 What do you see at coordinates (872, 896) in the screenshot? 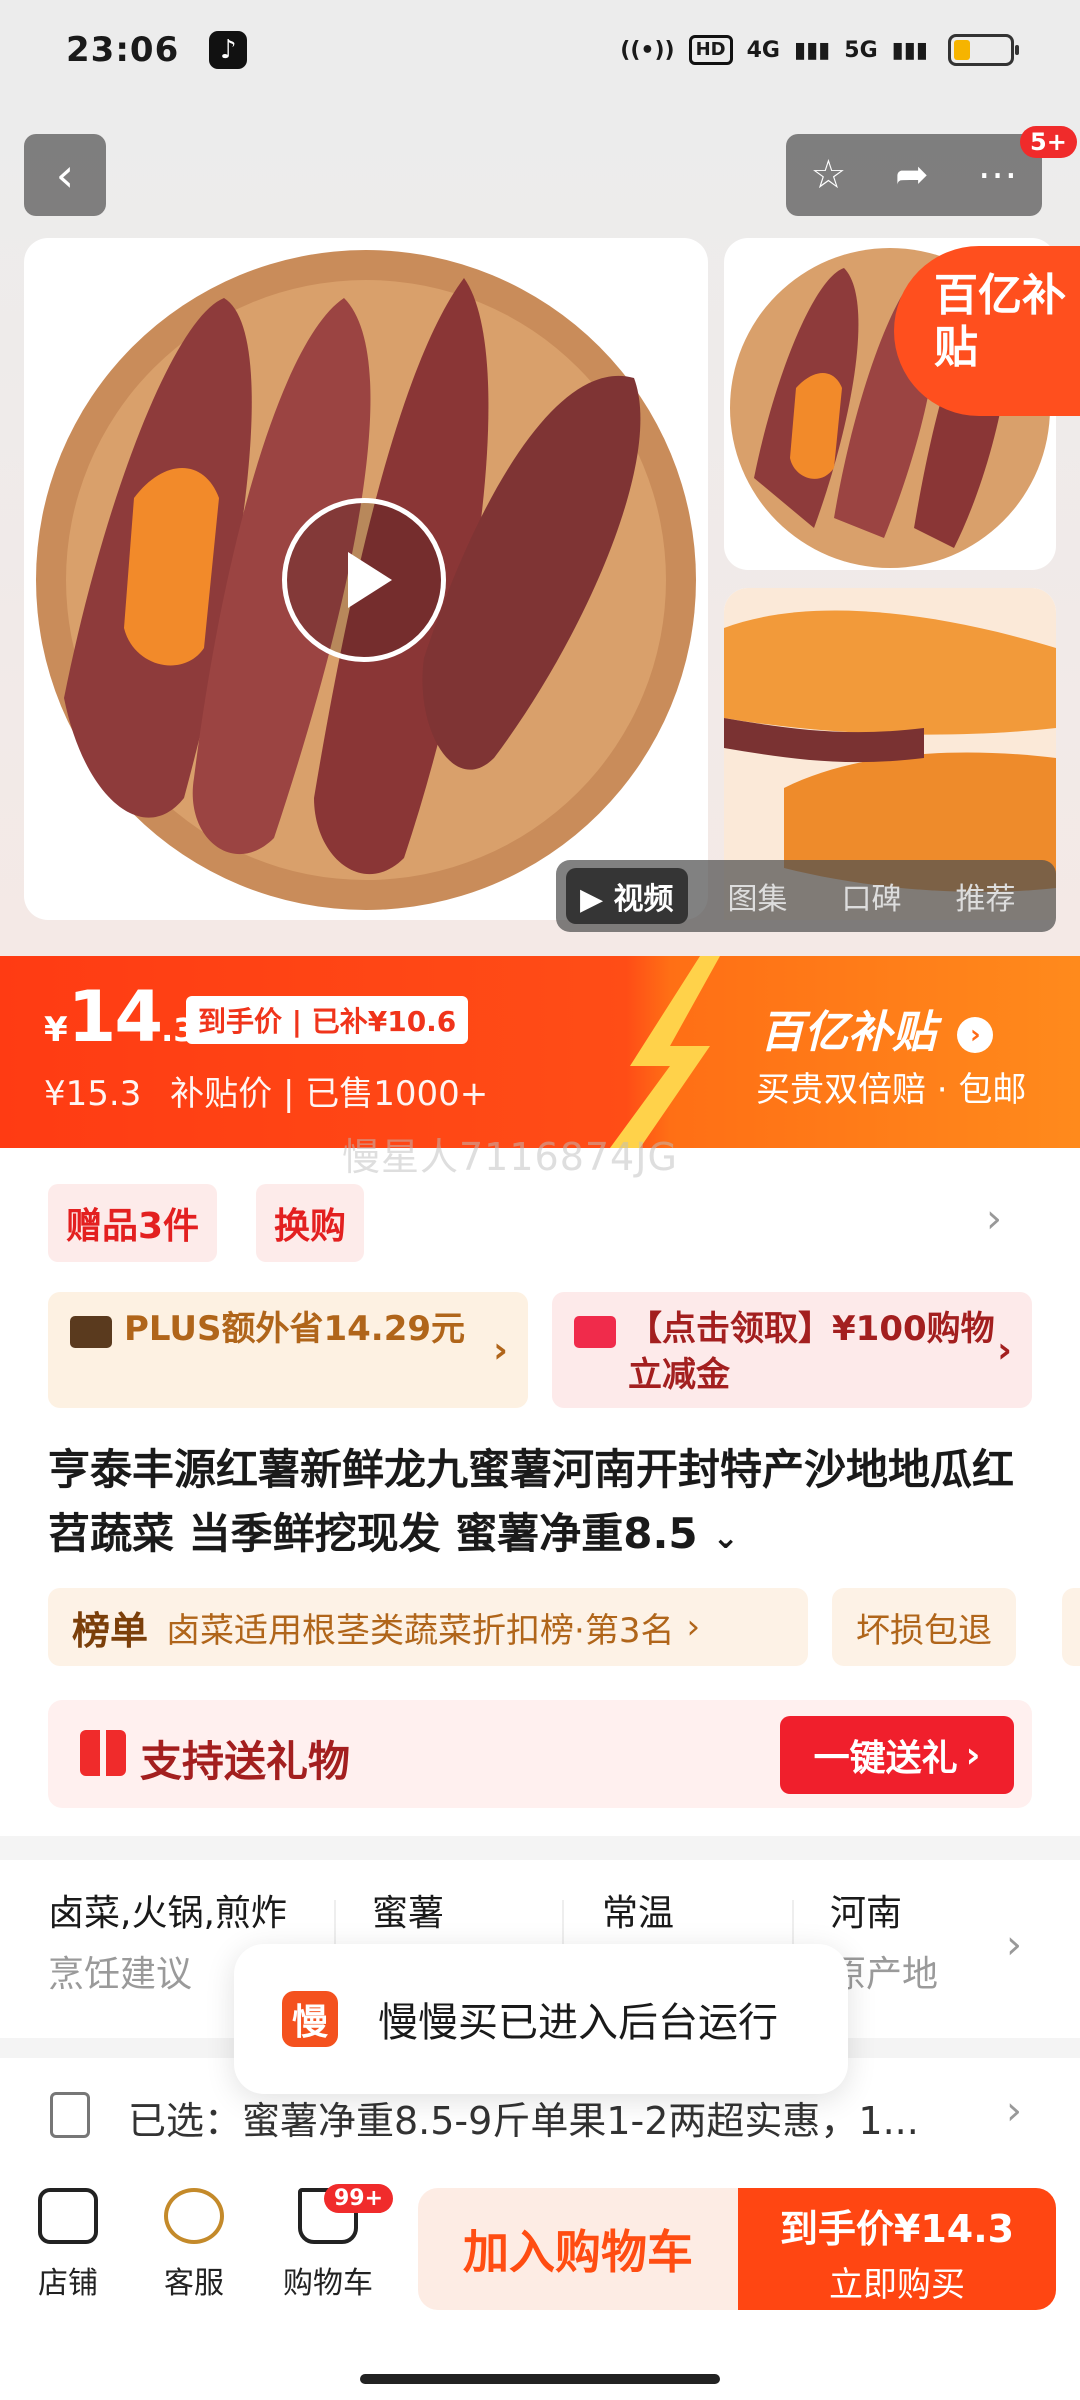
I see `tab-reviews: 口碑` at bounding box center [872, 896].